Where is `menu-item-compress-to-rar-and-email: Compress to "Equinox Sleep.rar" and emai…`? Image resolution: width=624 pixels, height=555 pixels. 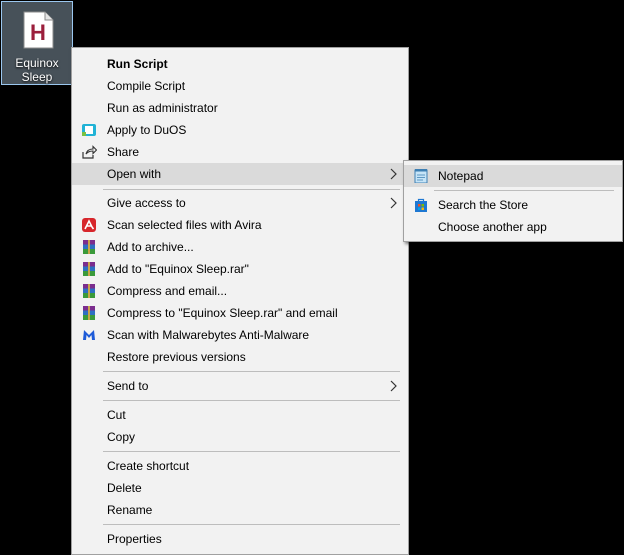
menu-item-compress-to-rar-and-email: Compress to "Equinox Sleep.rar" and emai… is located at coordinates (240, 313).